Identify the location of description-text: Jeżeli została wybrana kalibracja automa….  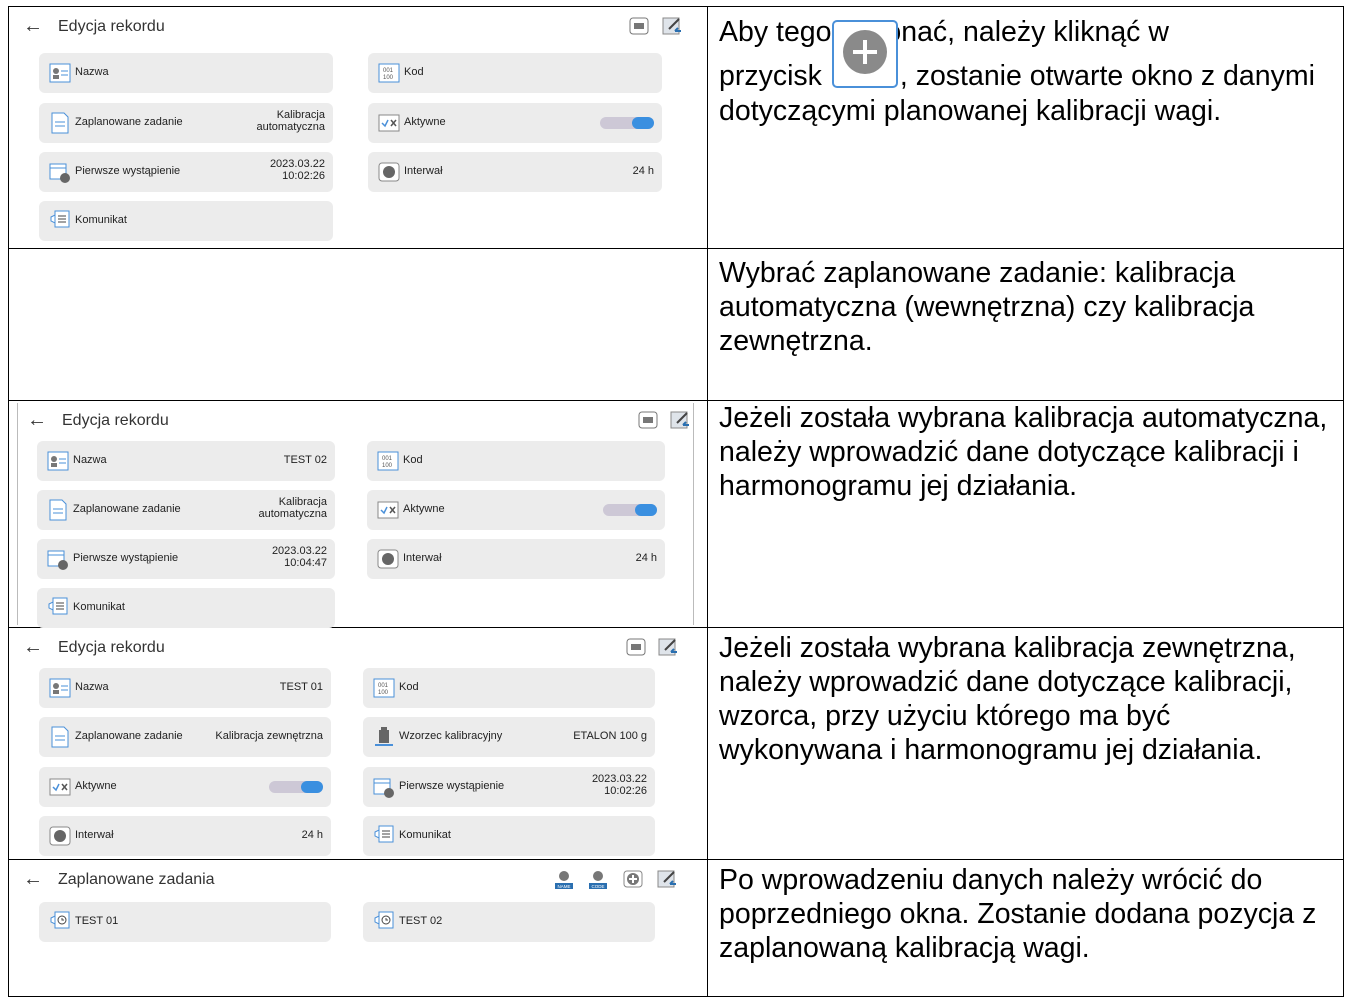
(1023, 452).